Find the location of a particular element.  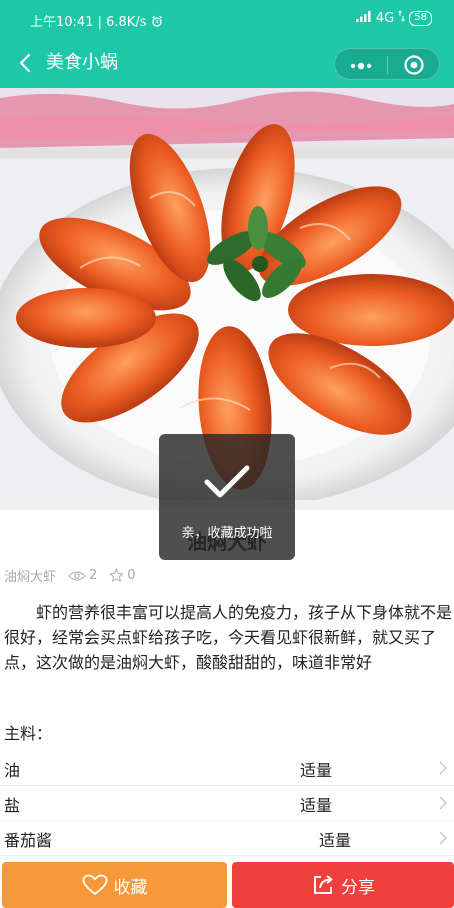

views-count: 2 is located at coordinates (82, 575).